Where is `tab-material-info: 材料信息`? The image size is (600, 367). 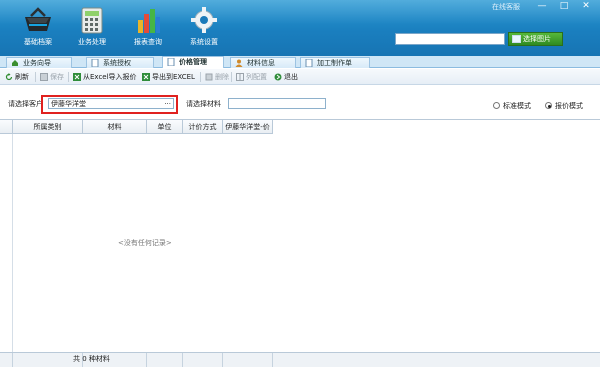 tab-material-info: 材料信息 is located at coordinates (263, 62).